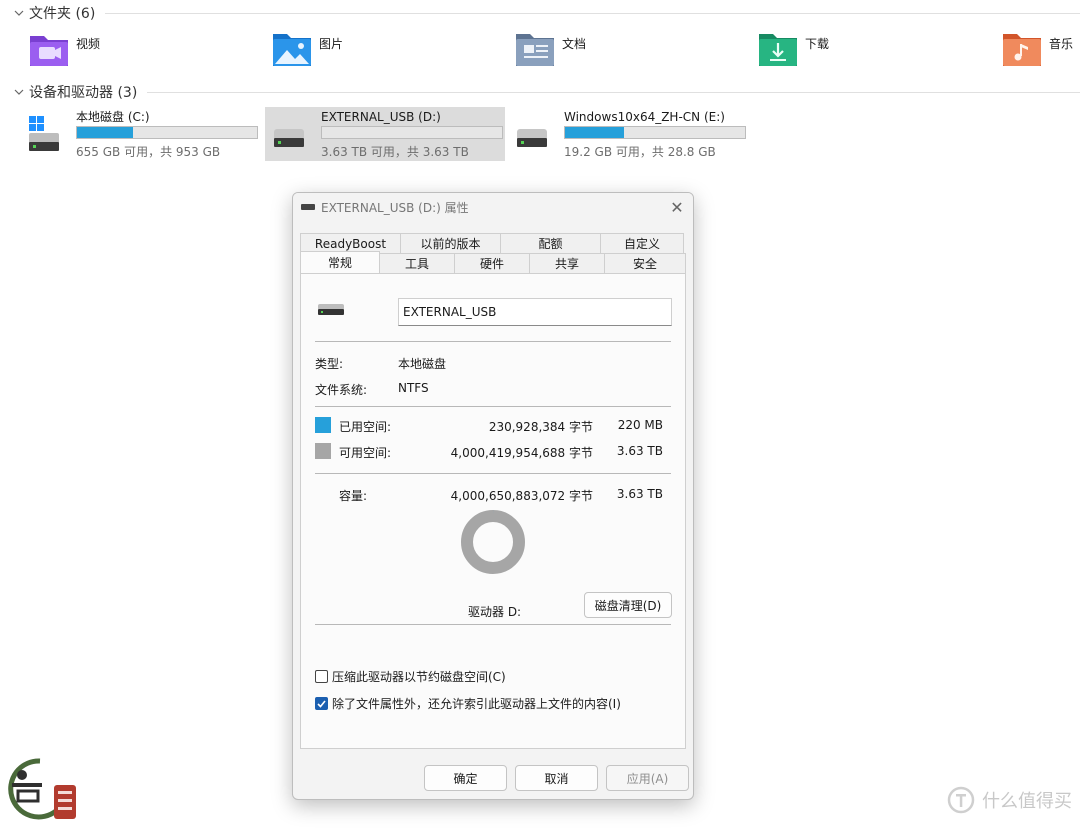  I want to click on checkmark-icon, so click(321, 703).